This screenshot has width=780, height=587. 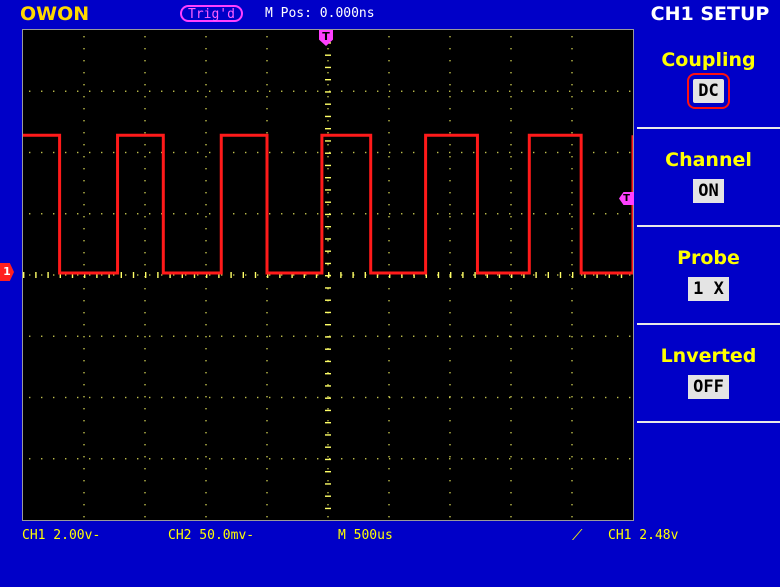 What do you see at coordinates (643, 535) in the screenshot?
I see `trigger-level-readout: CH1 2.48v` at bounding box center [643, 535].